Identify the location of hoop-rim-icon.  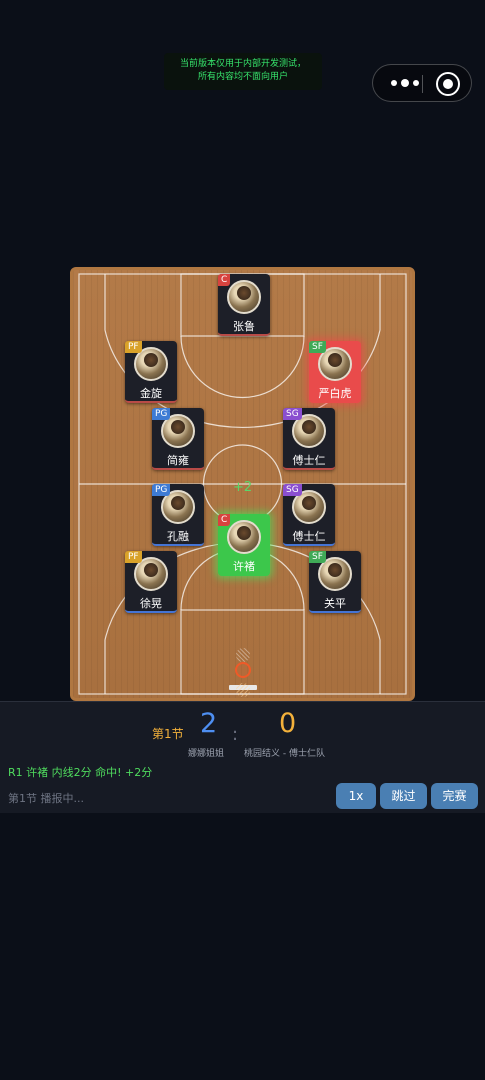
(243, 670).